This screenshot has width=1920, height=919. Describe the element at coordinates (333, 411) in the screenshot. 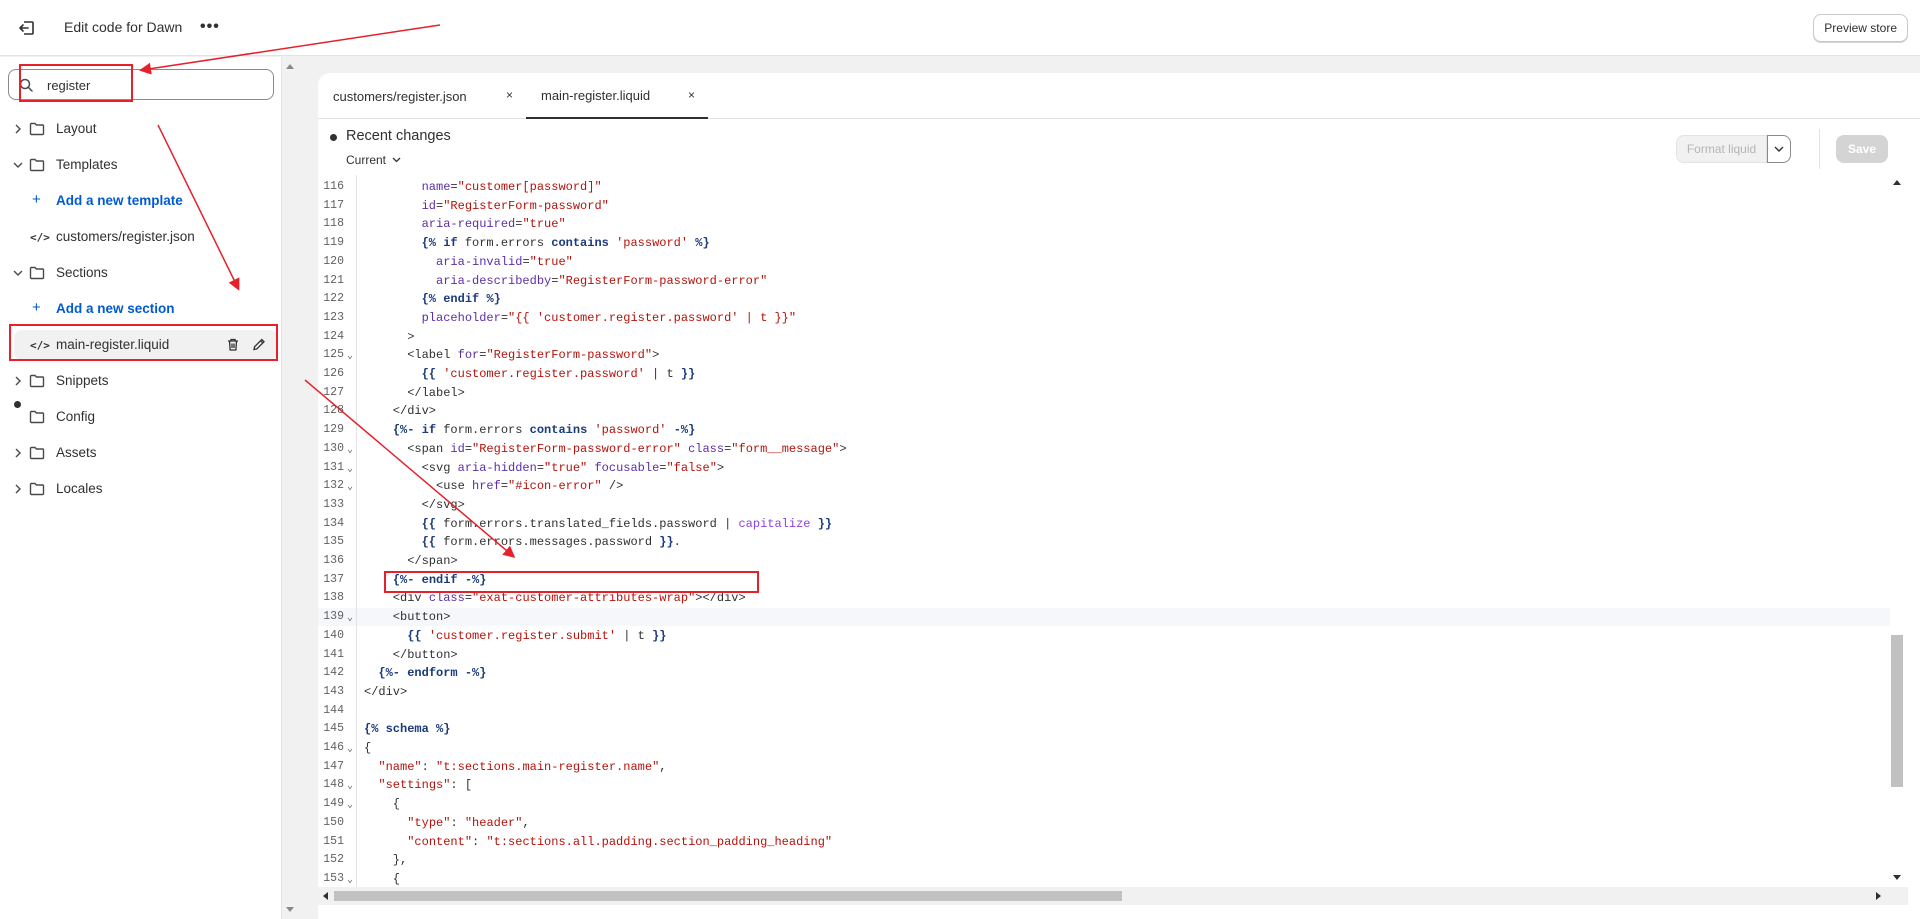

I see `line-number: 128` at that location.